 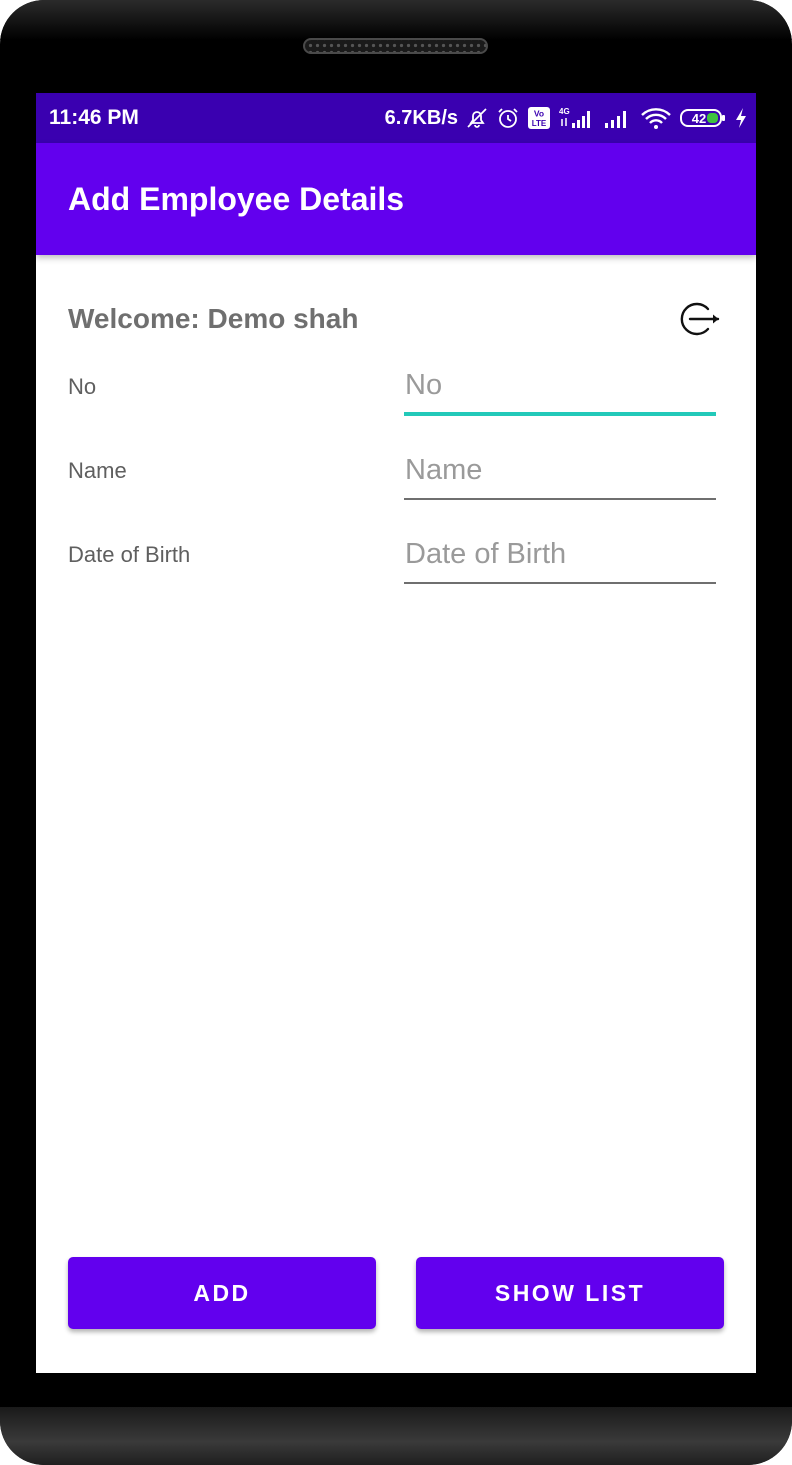 I want to click on app-bar: Add Employee Details, so click(x=396, y=199).